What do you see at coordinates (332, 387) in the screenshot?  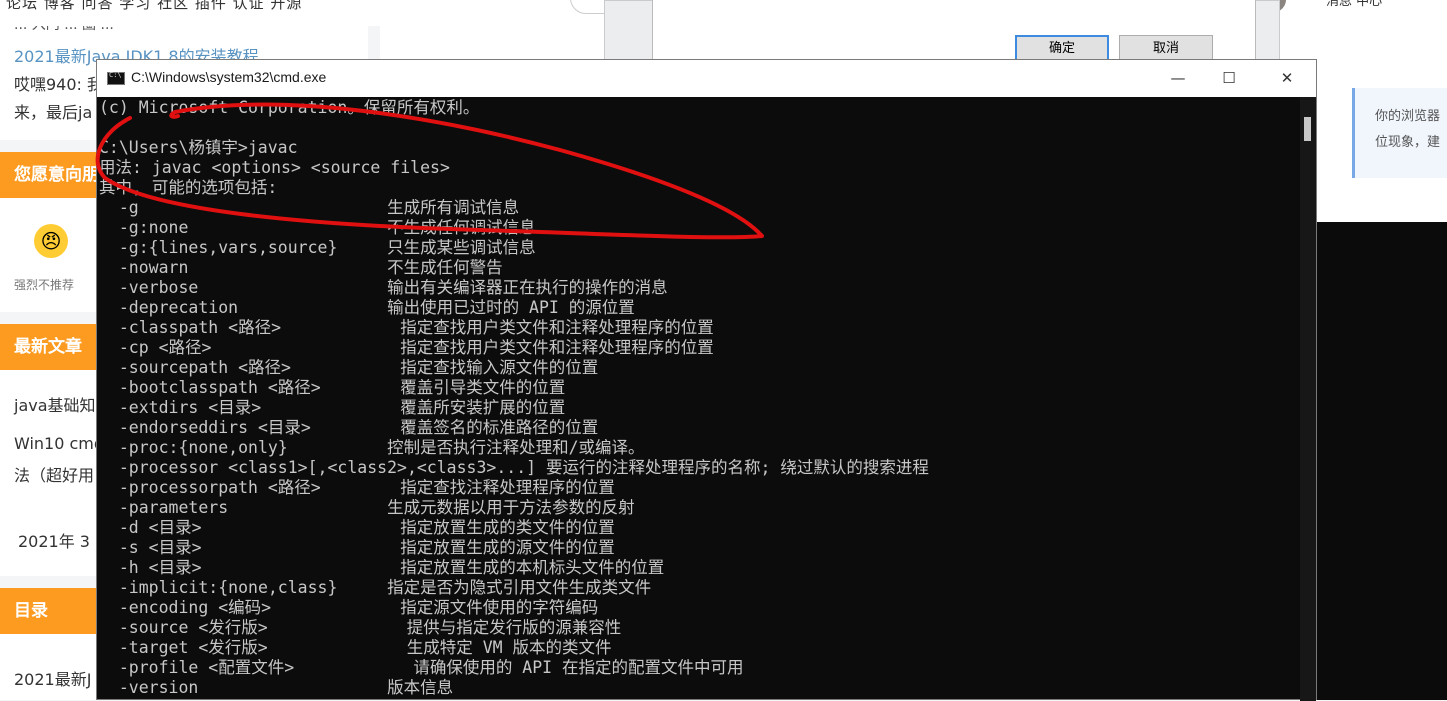 I see `console-line: -bootclasspath <路径> 覆盖引导类文件的位置` at bounding box center [332, 387].